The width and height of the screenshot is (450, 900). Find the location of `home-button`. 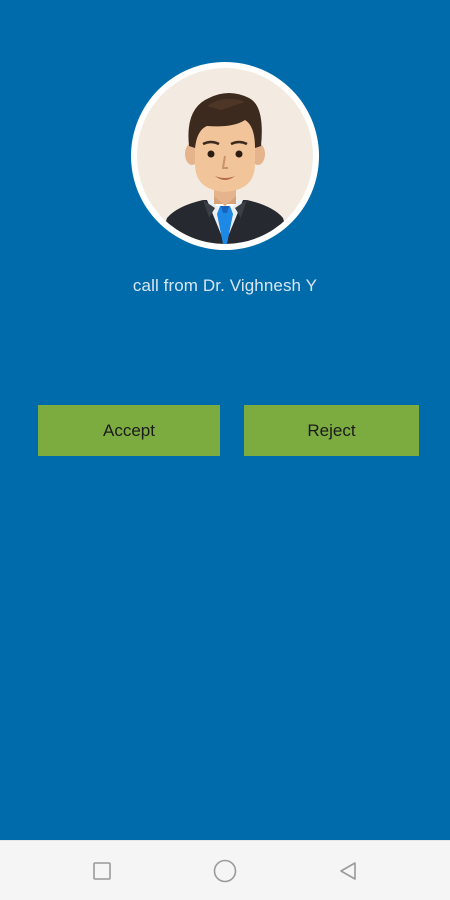

home-button is located at coordinates (225, 870).